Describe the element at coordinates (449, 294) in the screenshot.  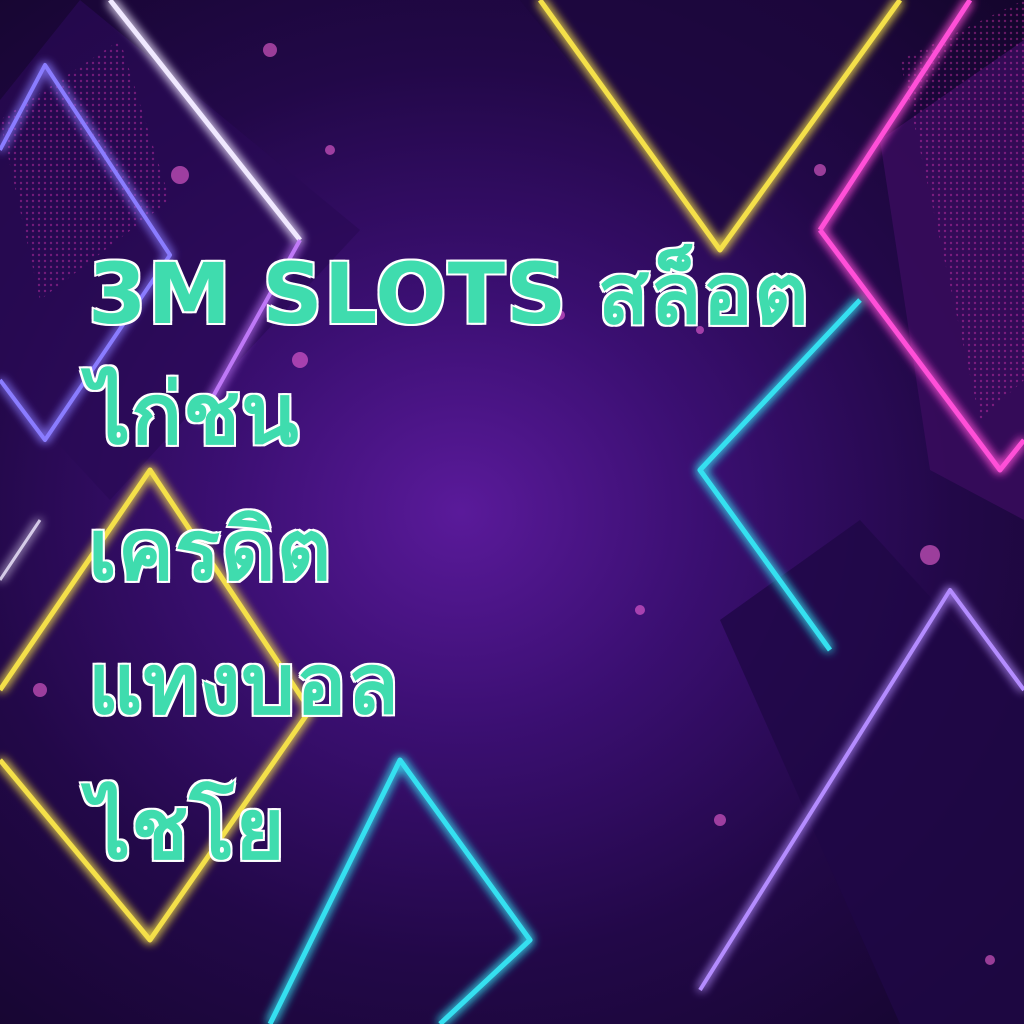
I see `headline-line-1: 3M SLOTS สล็อต` at that location.